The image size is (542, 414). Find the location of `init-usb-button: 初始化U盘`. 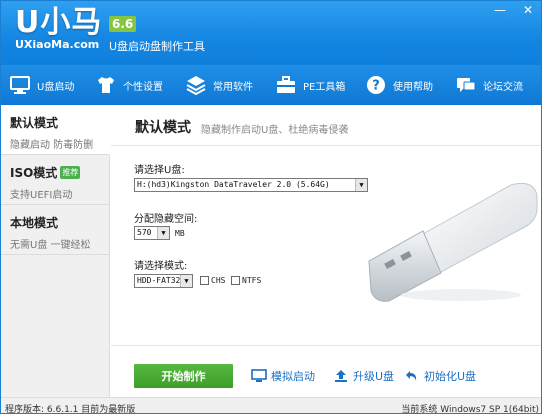

init-usb-button: 初始化U盘 is located at coordinates (440, 376).